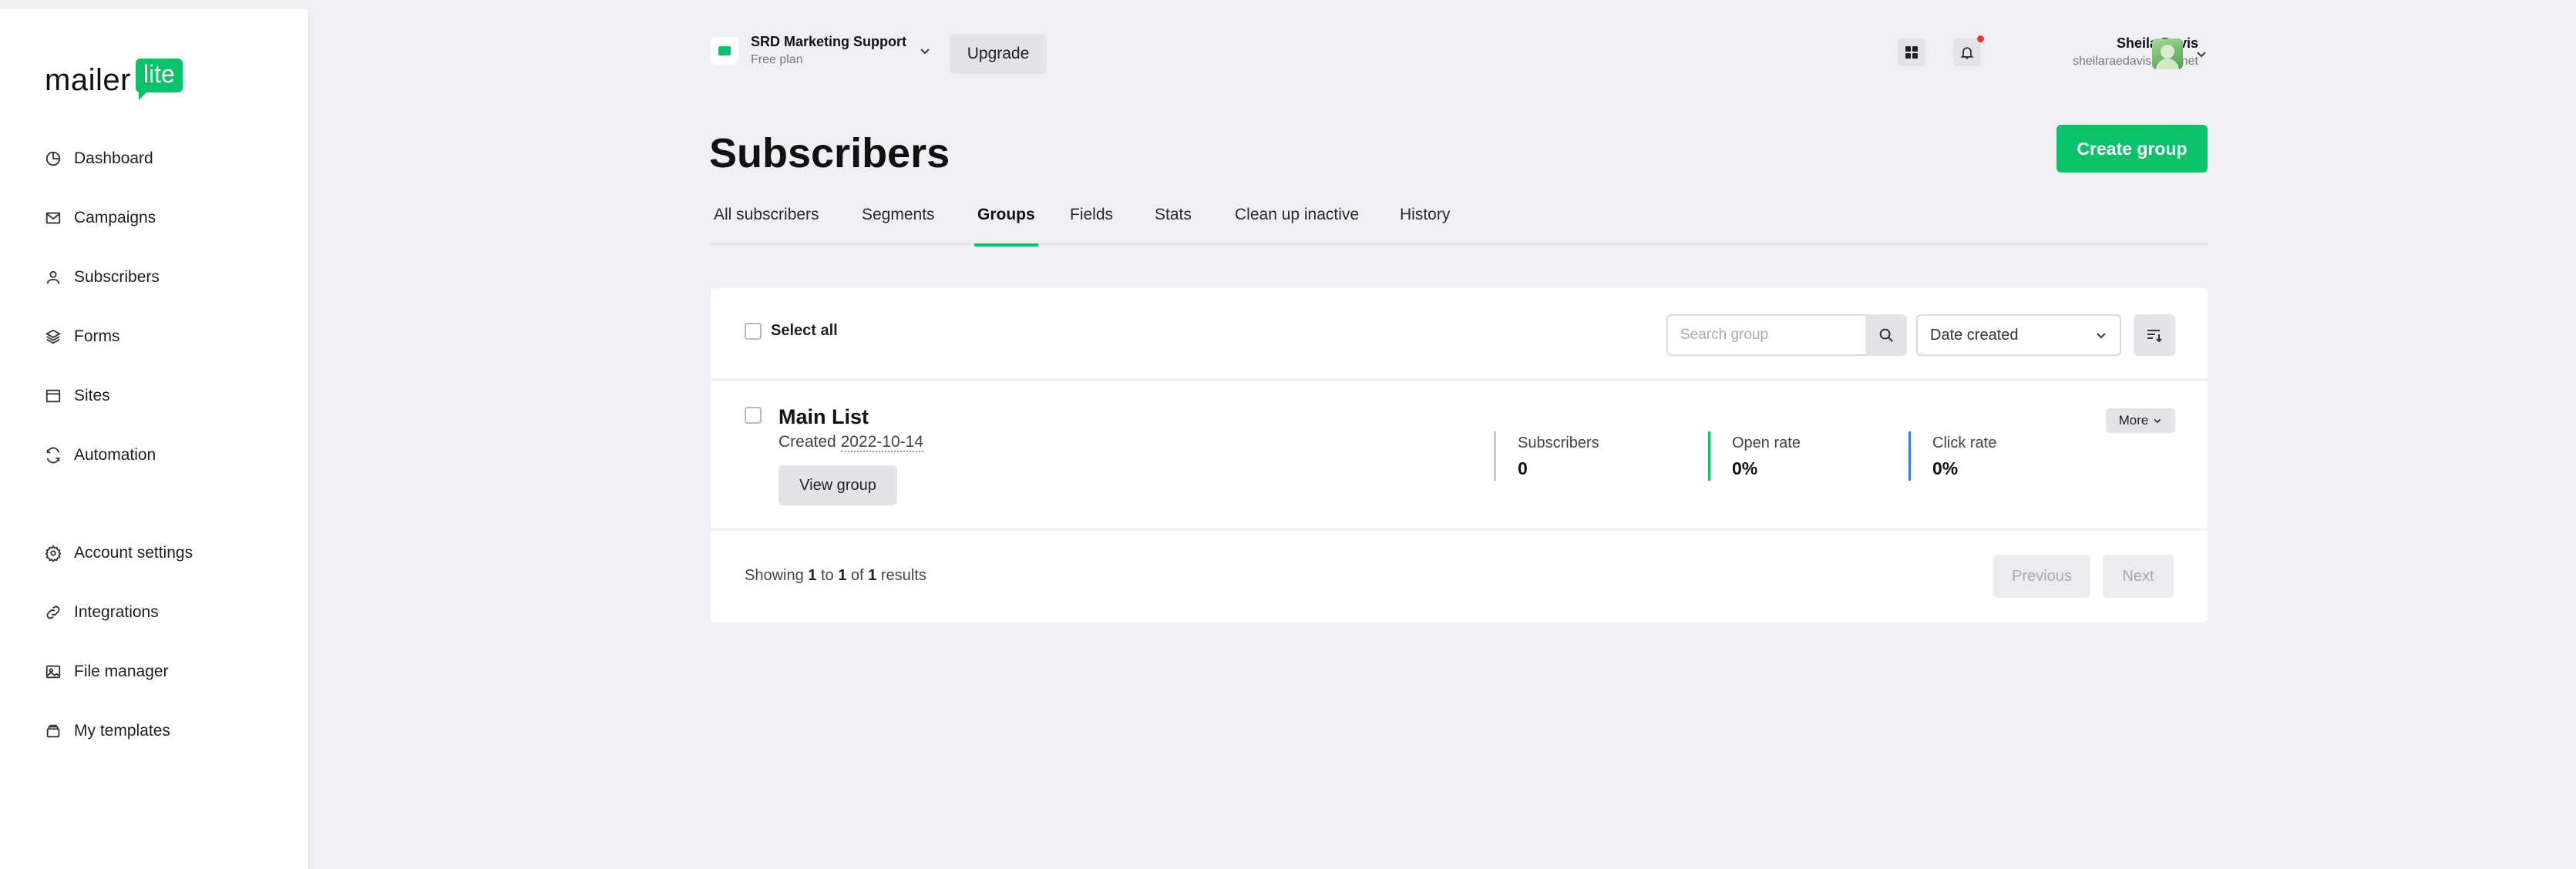 The image size is (2576, 869). What do you see at coordinates (116, 612) in the screenshot?
I see `sidebar-item-label: Integrations` at bounding box center [116, 612].